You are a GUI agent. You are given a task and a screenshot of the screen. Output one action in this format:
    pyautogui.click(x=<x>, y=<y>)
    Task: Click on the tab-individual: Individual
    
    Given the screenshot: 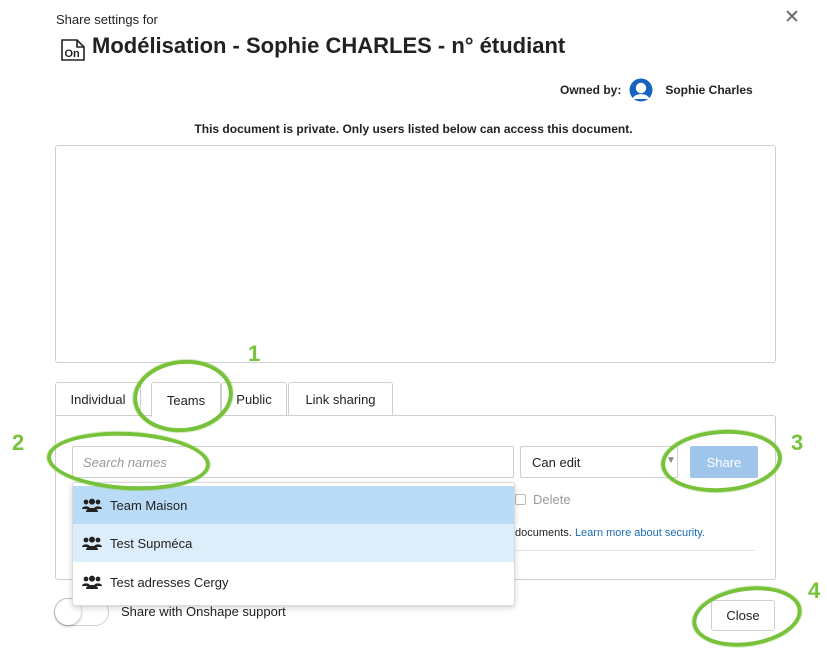 What is the action you would take?
    pyautogui.click(x=98, y=399)
    